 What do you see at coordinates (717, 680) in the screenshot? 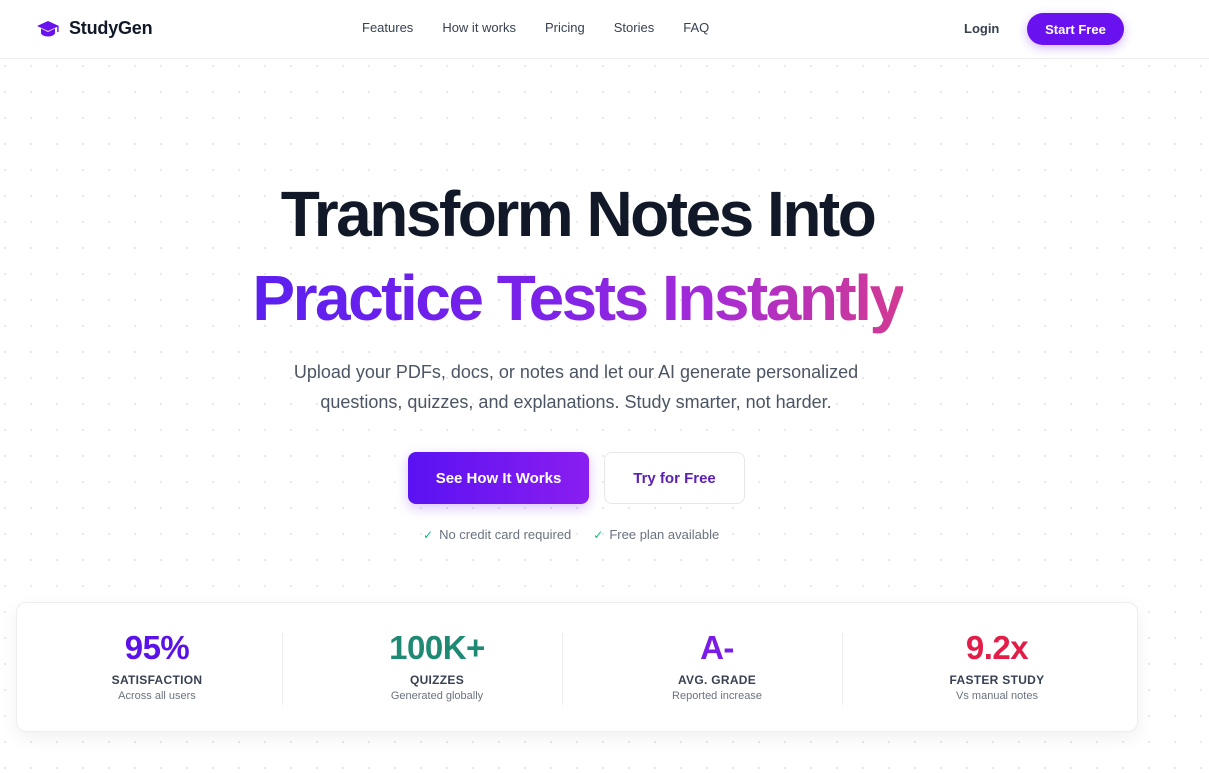
I see `stat-label: AVG. GRADE` at bounding box center [717, 680].